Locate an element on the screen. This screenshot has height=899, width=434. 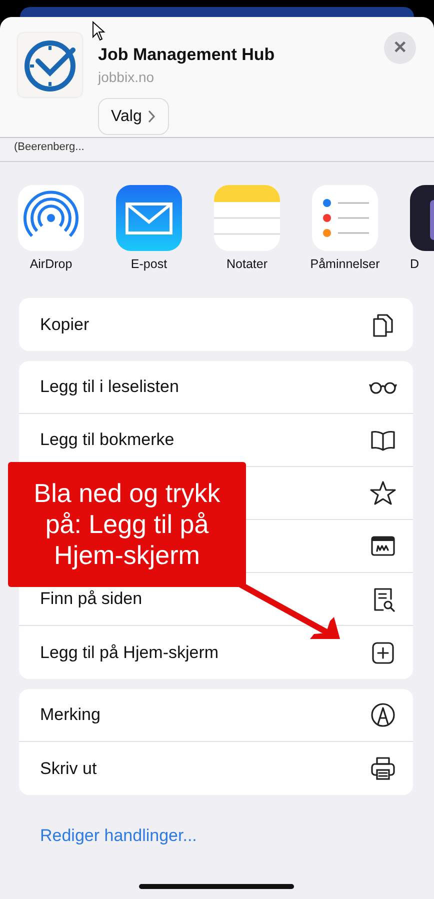
app-title: Job Management Hub is located at coordinates (187, 55).